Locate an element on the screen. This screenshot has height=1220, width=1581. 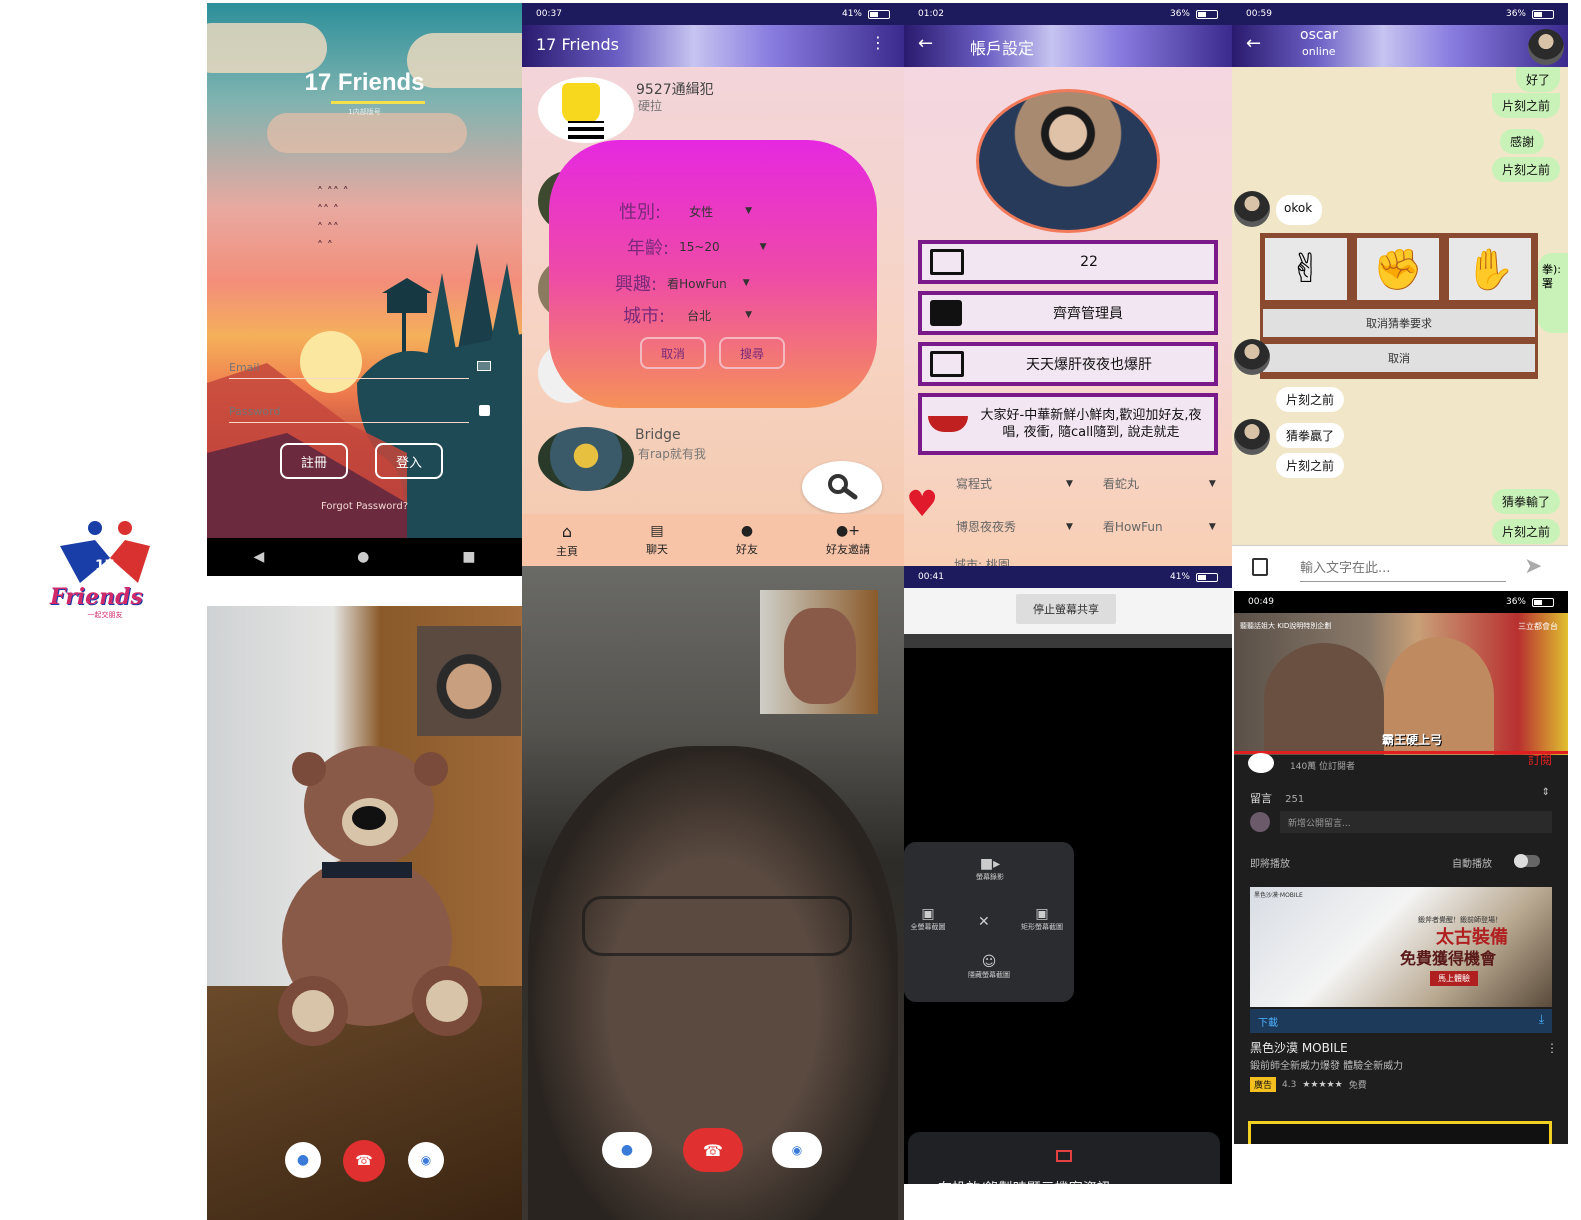
search-fab is located at coordinates (842, 487).